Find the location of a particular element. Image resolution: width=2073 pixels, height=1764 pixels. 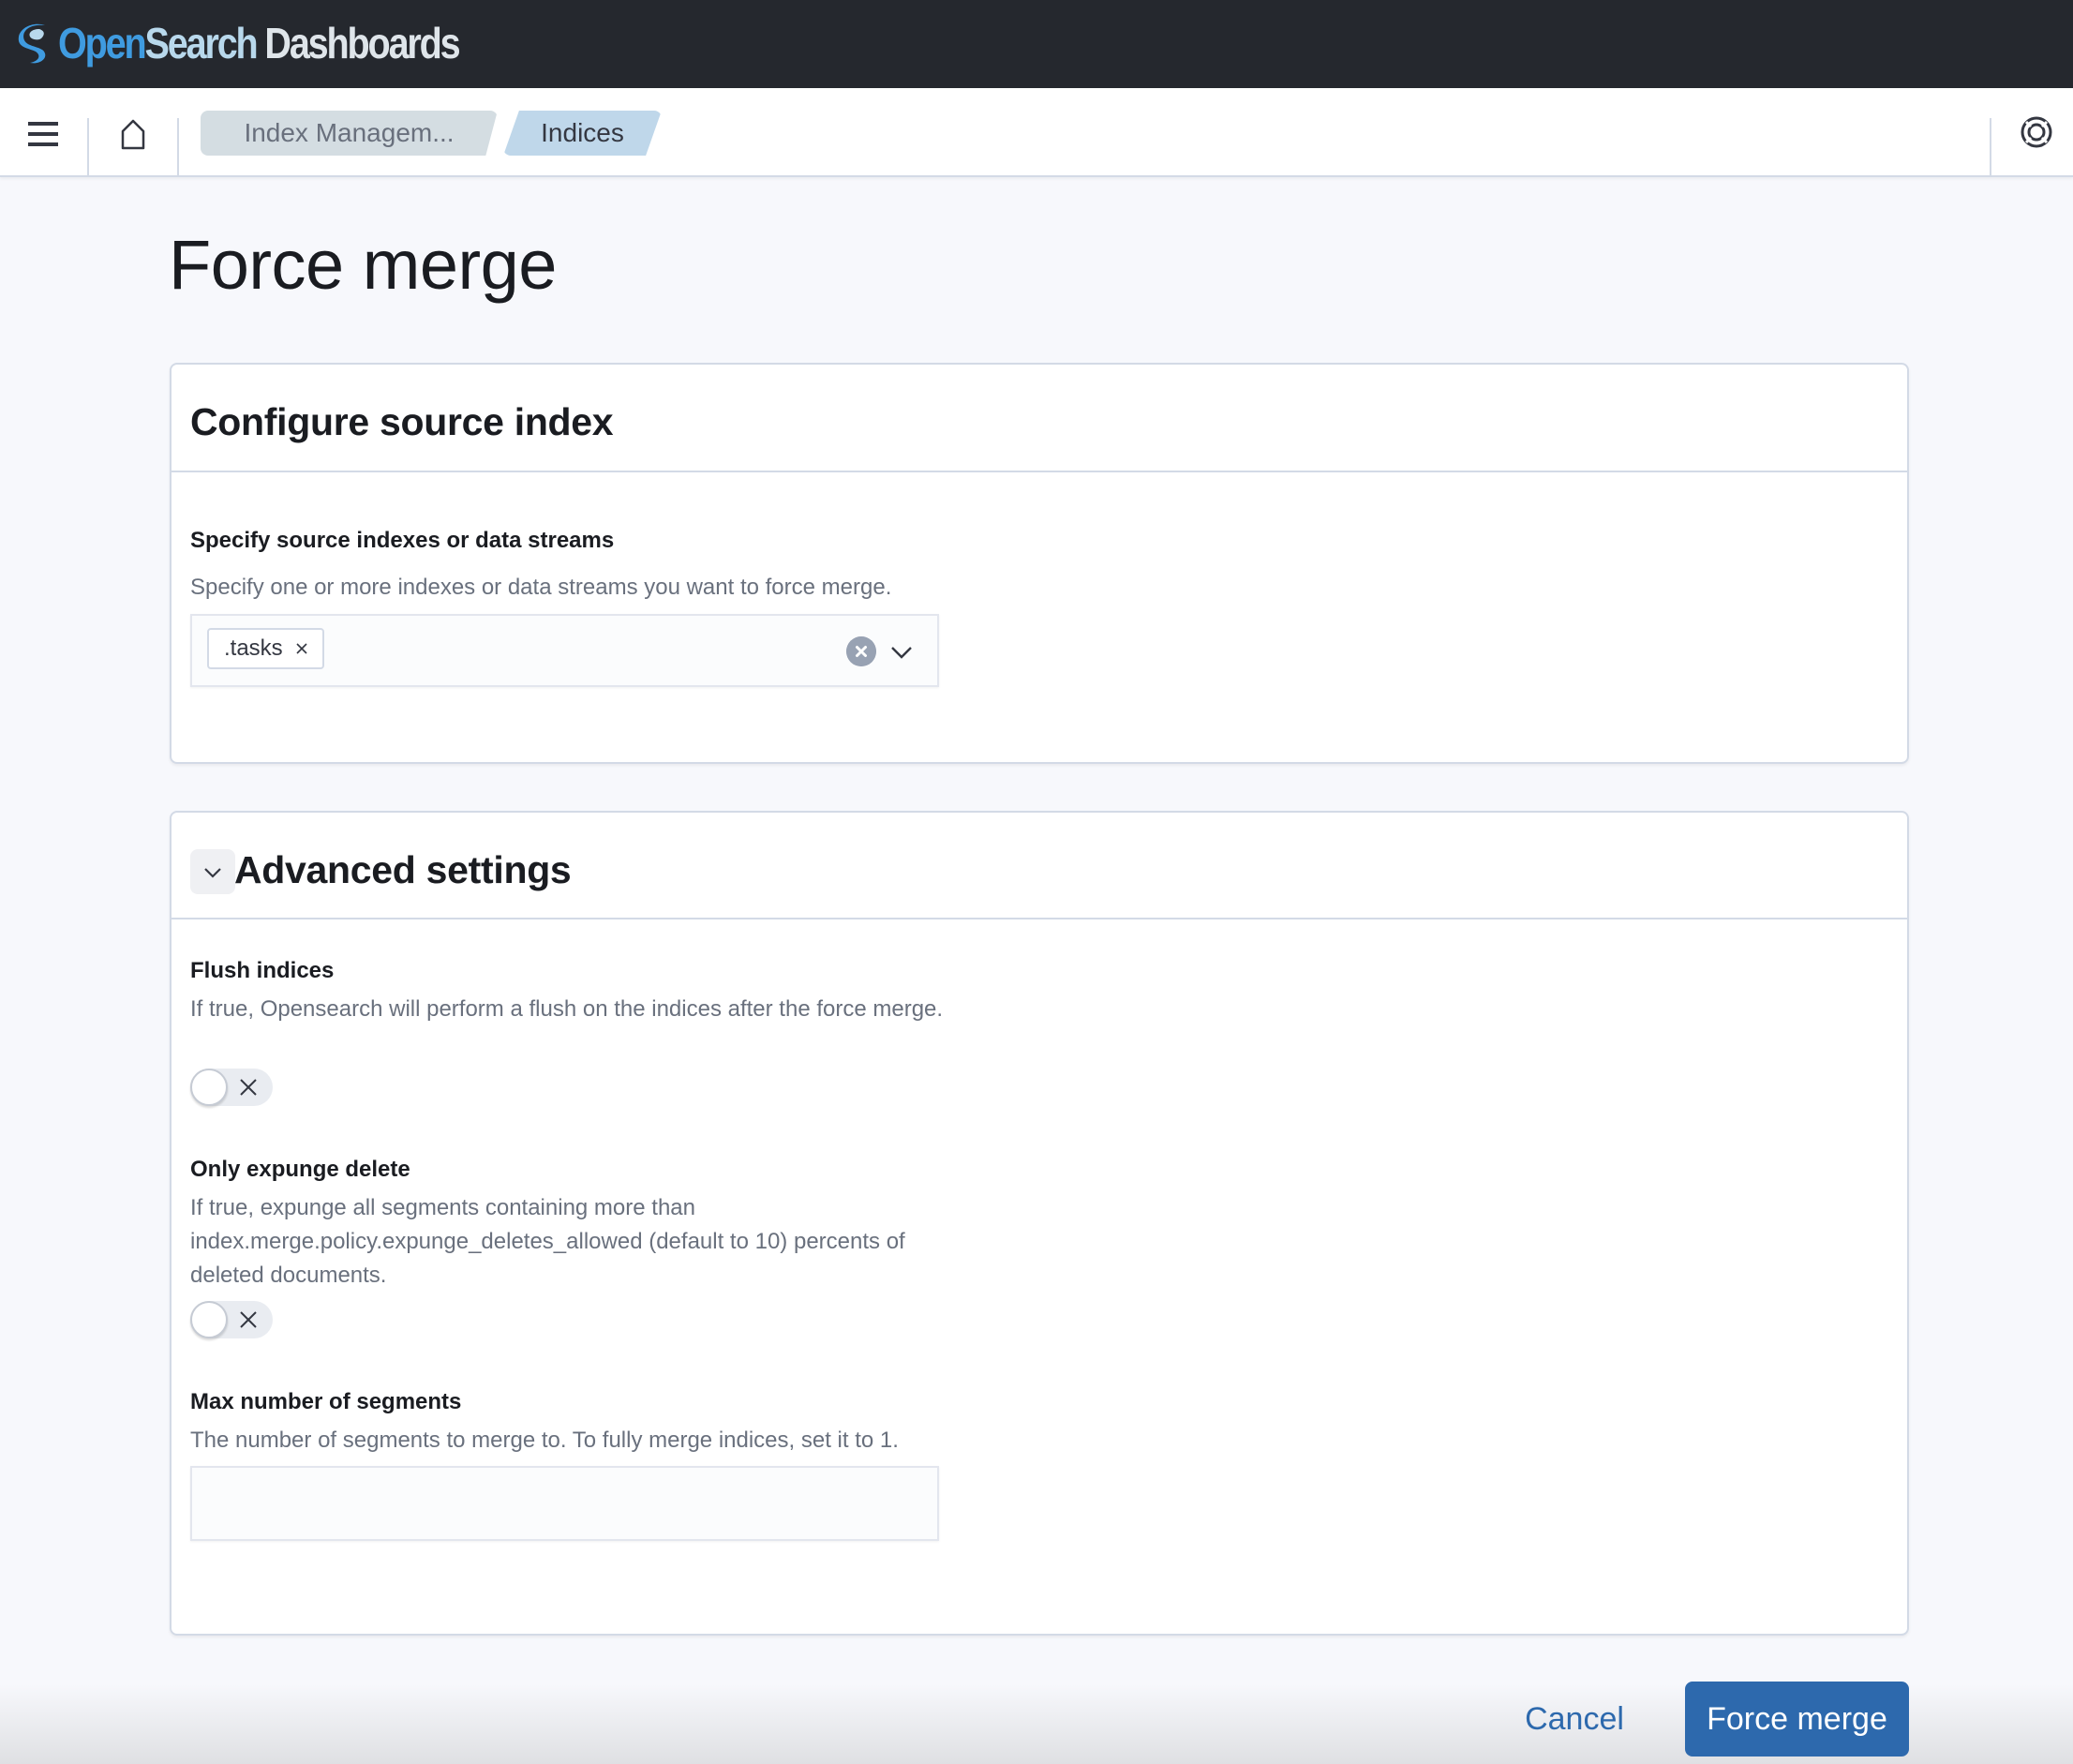

flush-label: Flush indices is located at coordinates (262, 970).